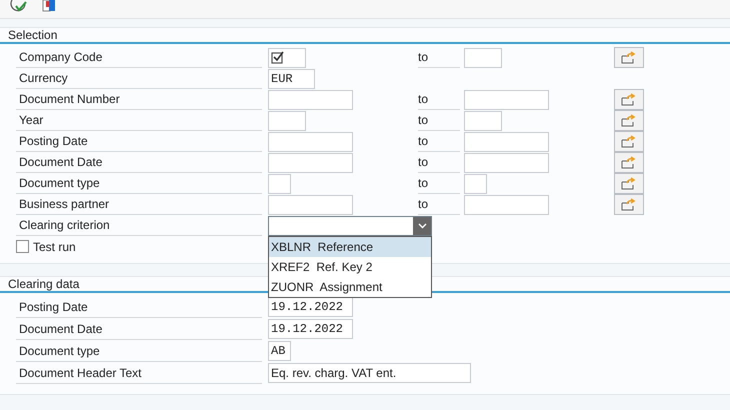 The image size is (730, 410). Describe the element at coordinates (33, 35) in the screenshot. I see `section-title: Selection` at that location.